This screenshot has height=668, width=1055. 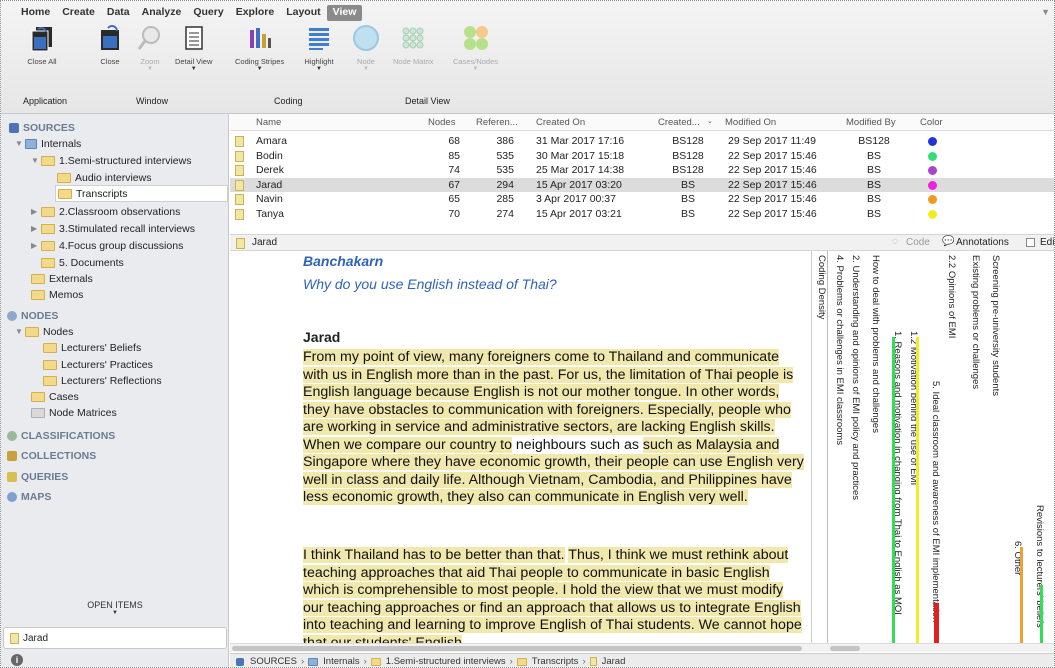 I want to click on nav-sources: SOURCES, so click(x=42, y=127).